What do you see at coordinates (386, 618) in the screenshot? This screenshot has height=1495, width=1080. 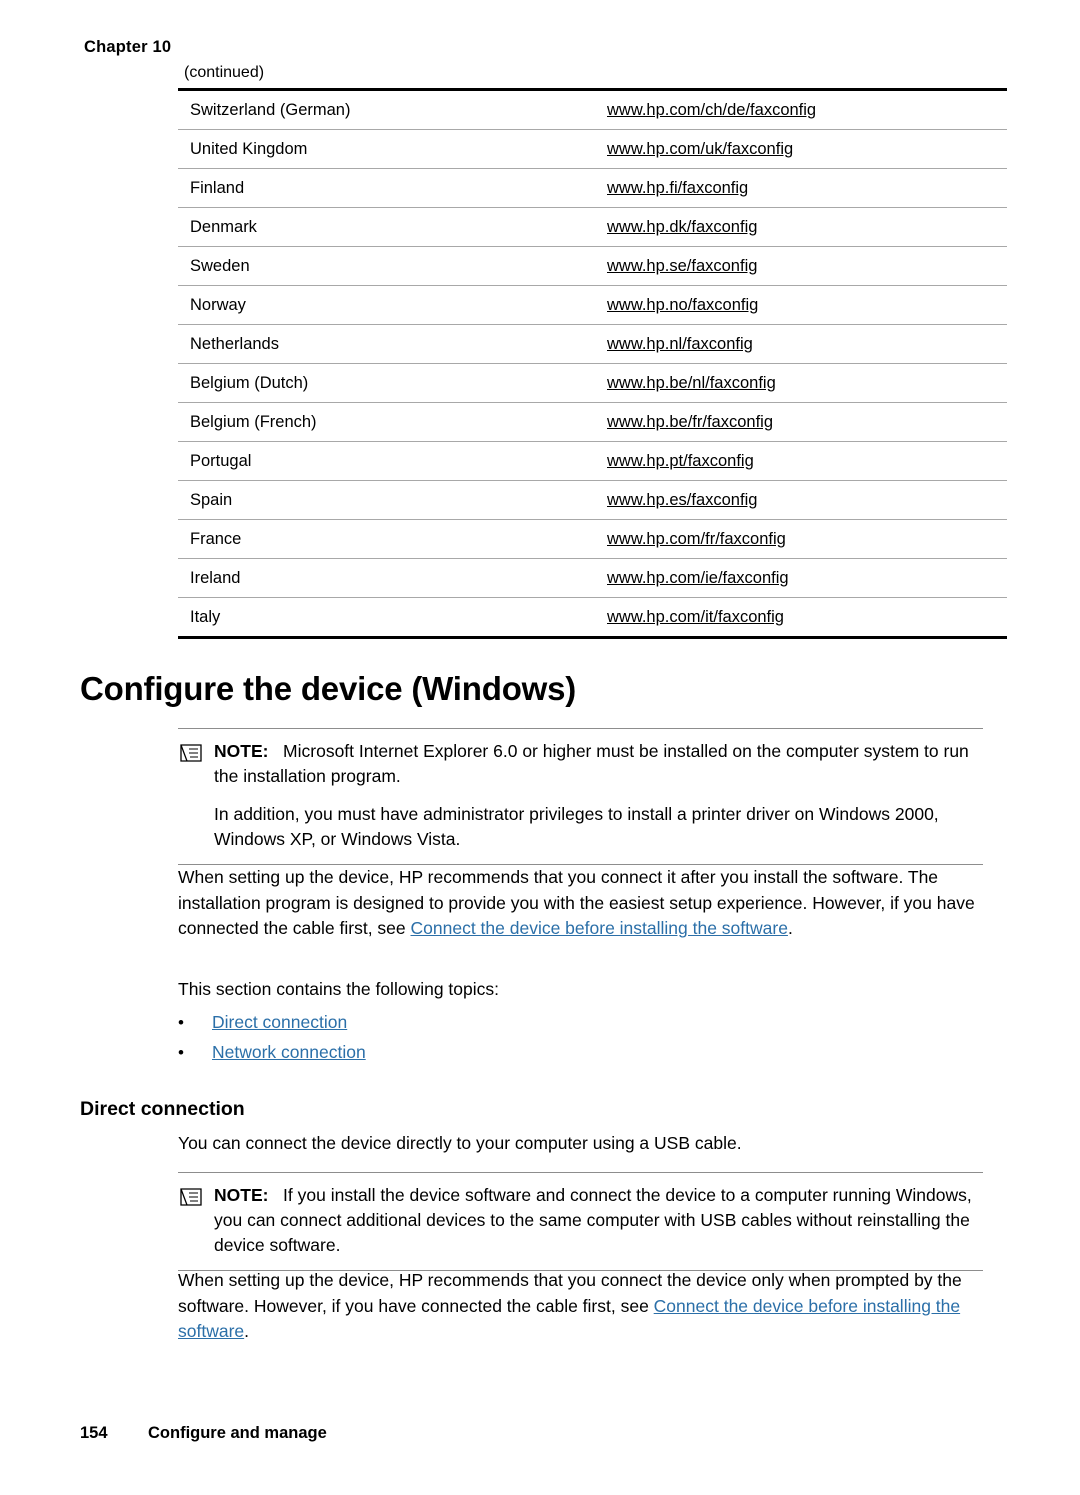 I see `table-cell-country: Italy` at bounding box center [386, 618].